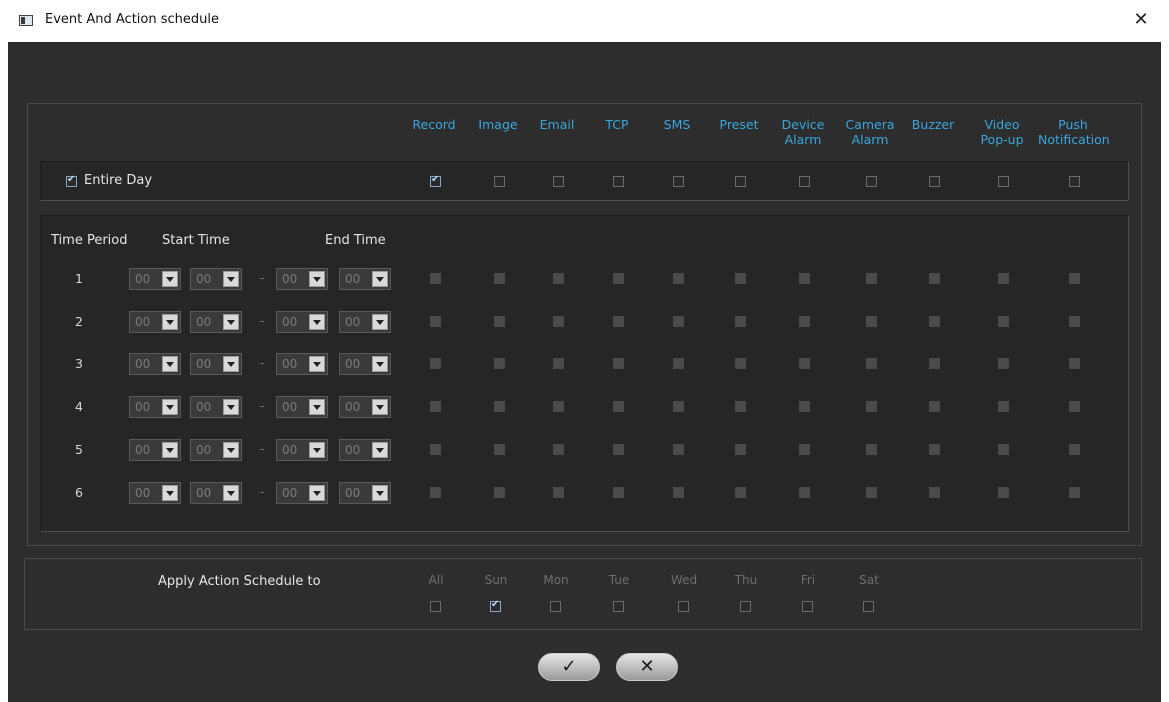 The width and height of the screenshot is (1169, 702). I want to click on entire-day-device-checkbox, so click(804, 181).